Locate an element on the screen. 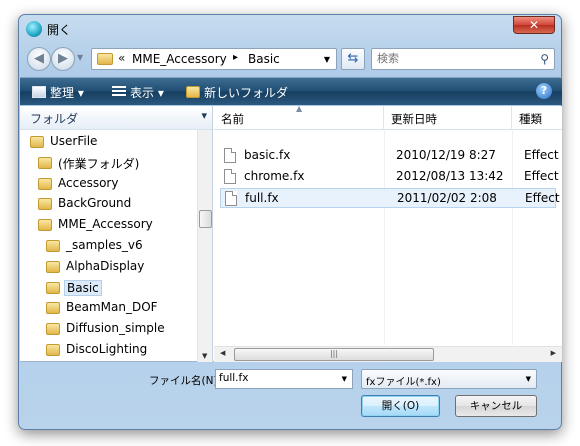 The image size is (580, 446). address-bar: « MME_Accessory ▸ Basic ▼ is located at coordinates (214, 59).